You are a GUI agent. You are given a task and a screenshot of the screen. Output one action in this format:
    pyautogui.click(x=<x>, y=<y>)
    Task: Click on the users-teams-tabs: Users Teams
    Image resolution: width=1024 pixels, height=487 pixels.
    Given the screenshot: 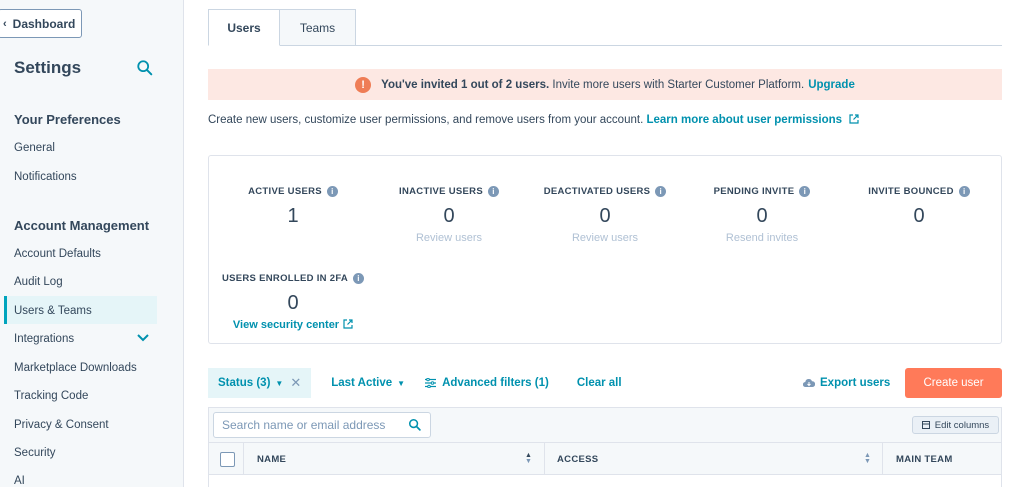 What is the action you would take?
    pyautogui.click(x=282, y=27)
    